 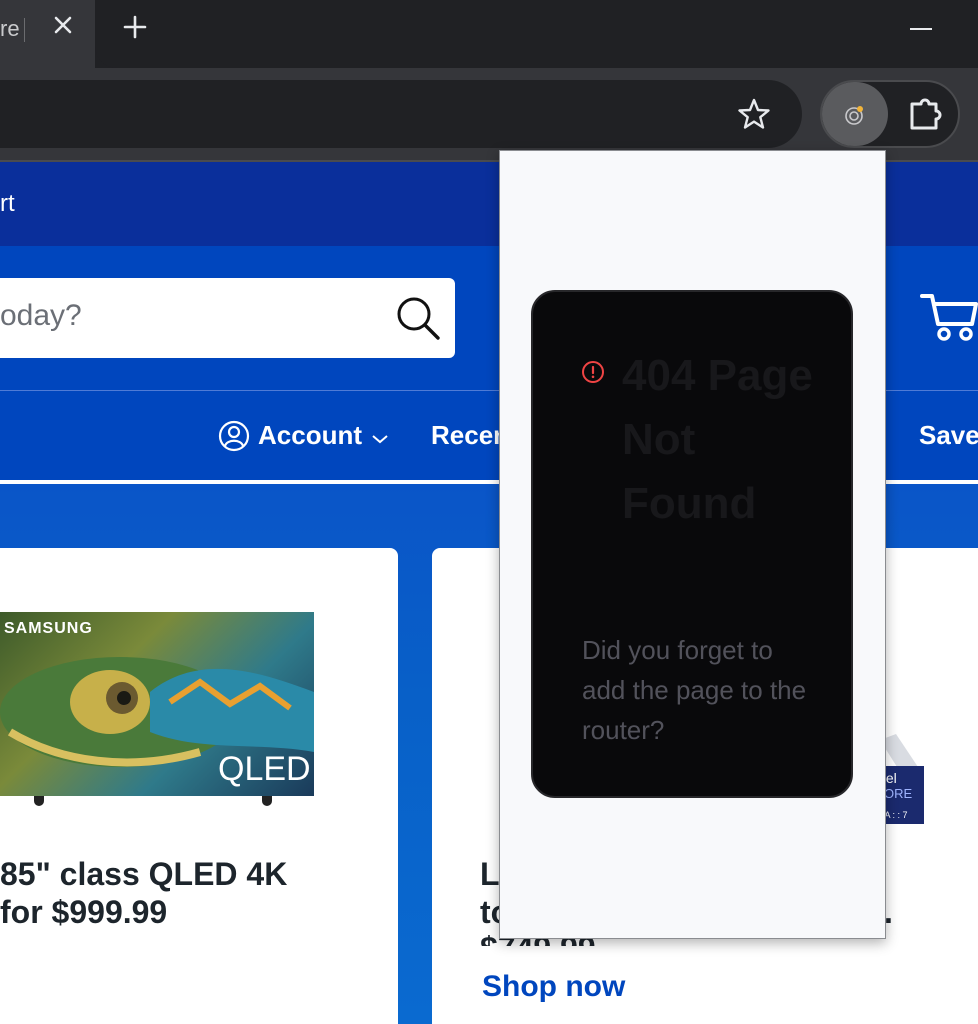 What do you see at coordinates (157, 704) in the screenshot?
I see `tv-product-image: SAMSUNG QLED` at bounding box center [157, 704].